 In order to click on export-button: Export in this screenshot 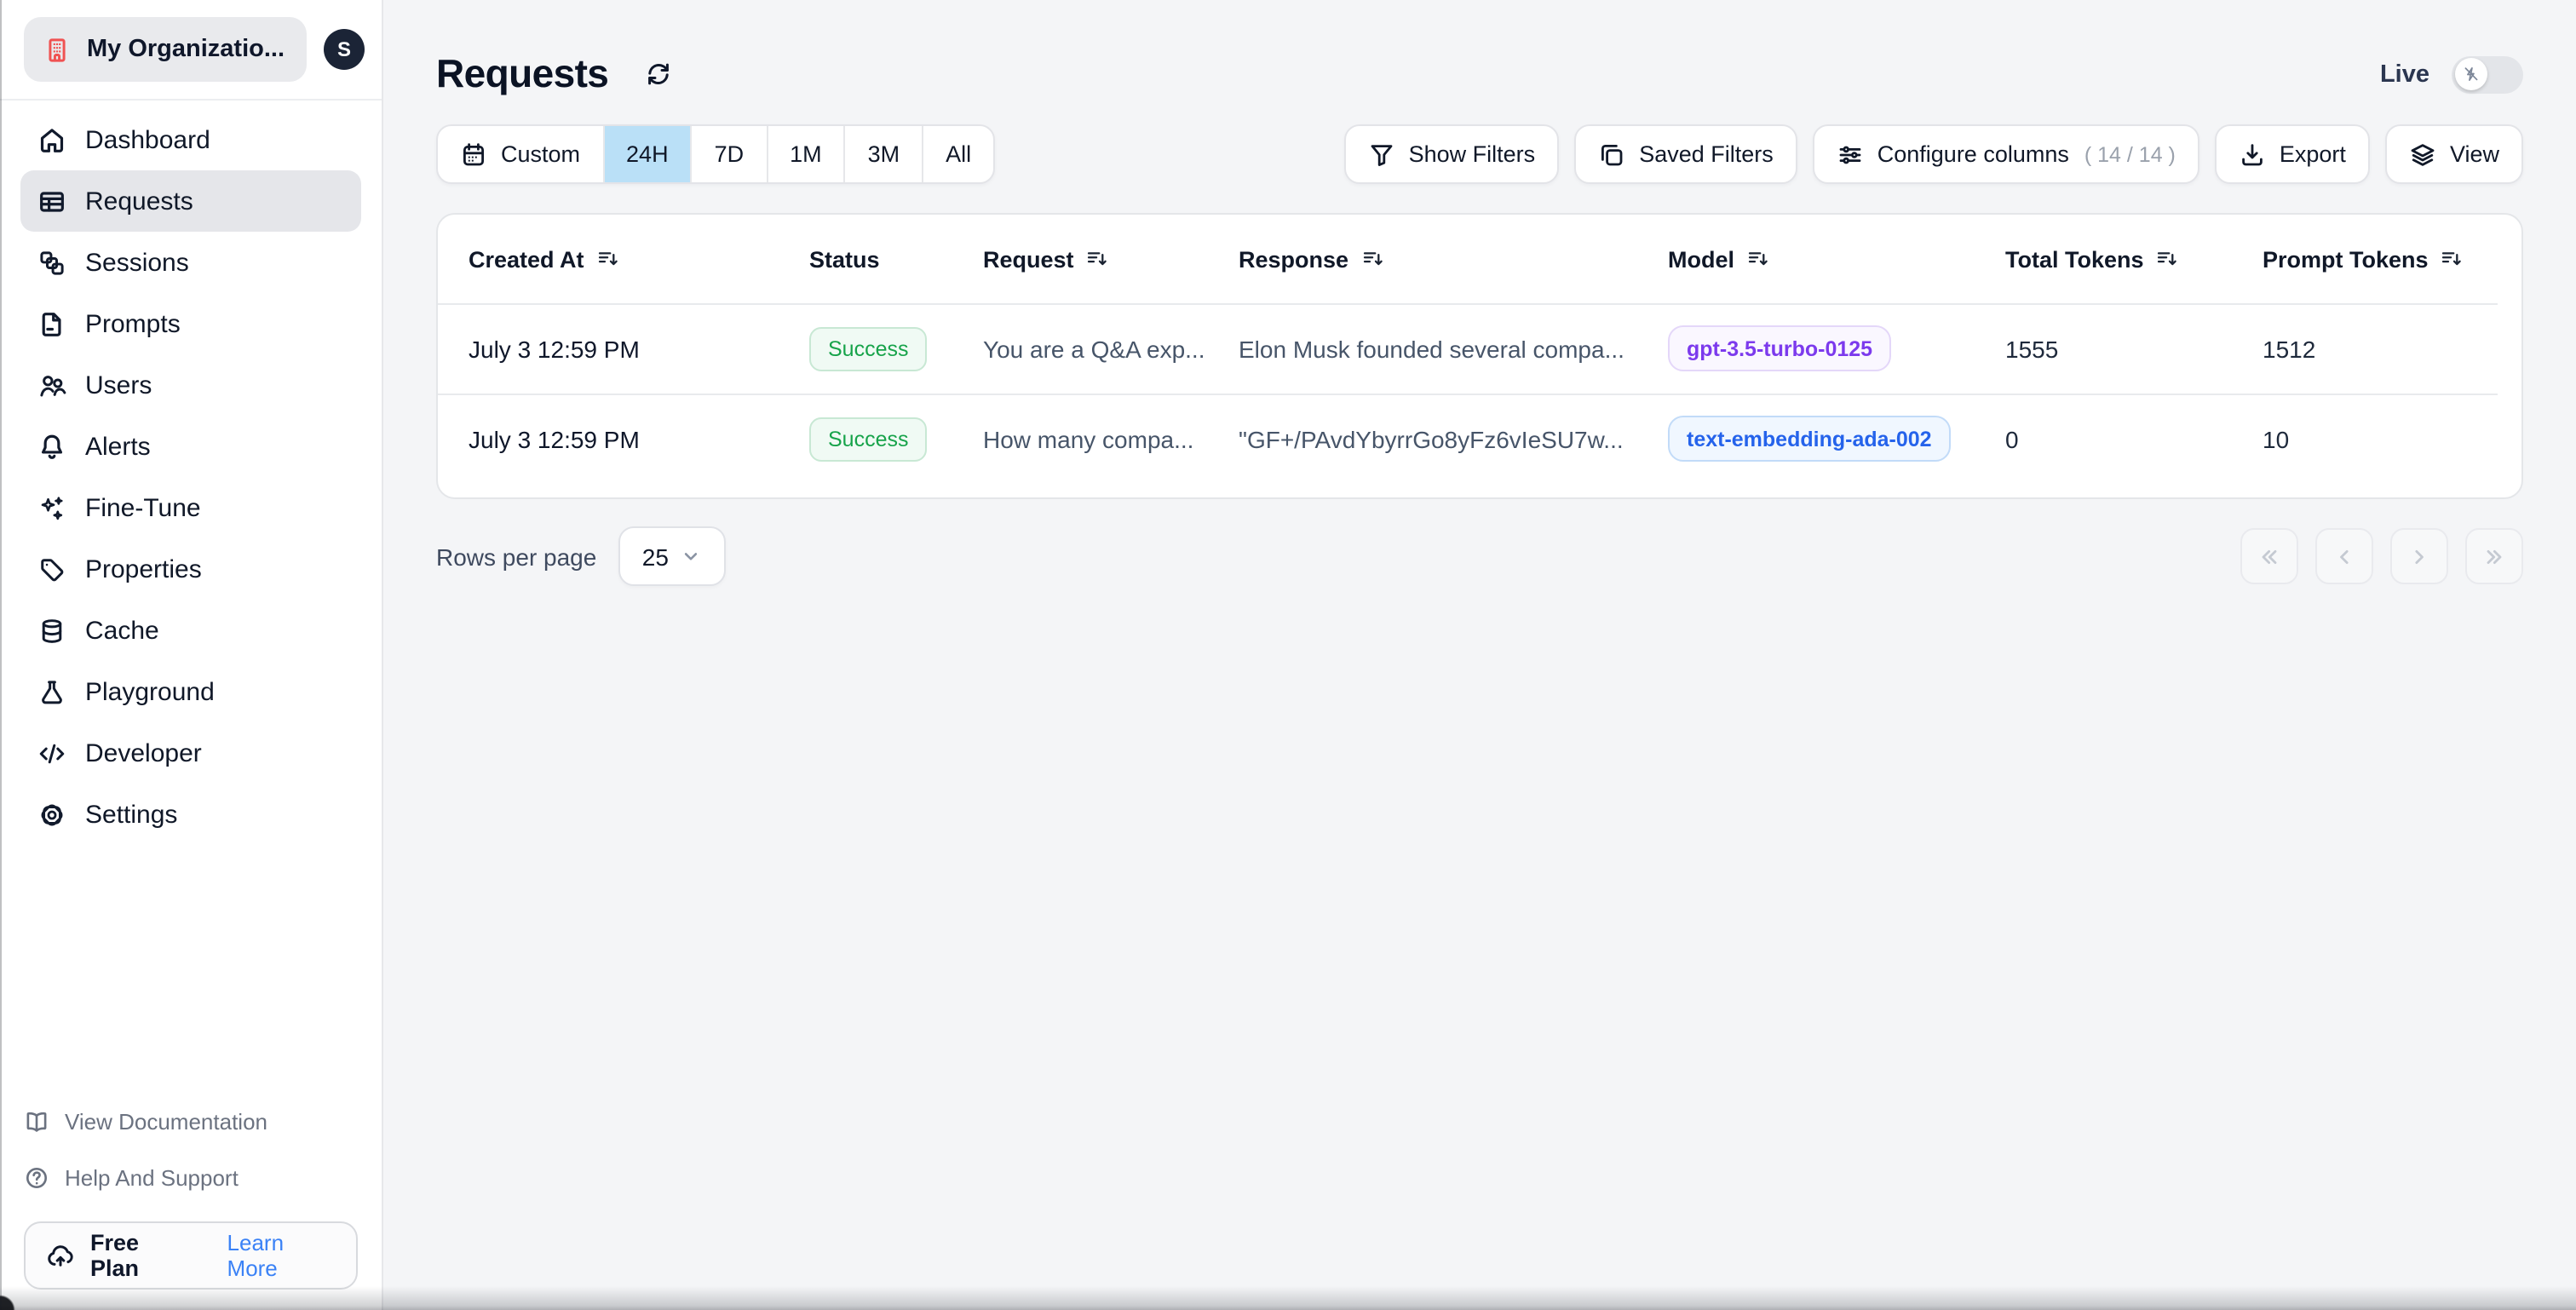, I will do `click(2292, 154)`.